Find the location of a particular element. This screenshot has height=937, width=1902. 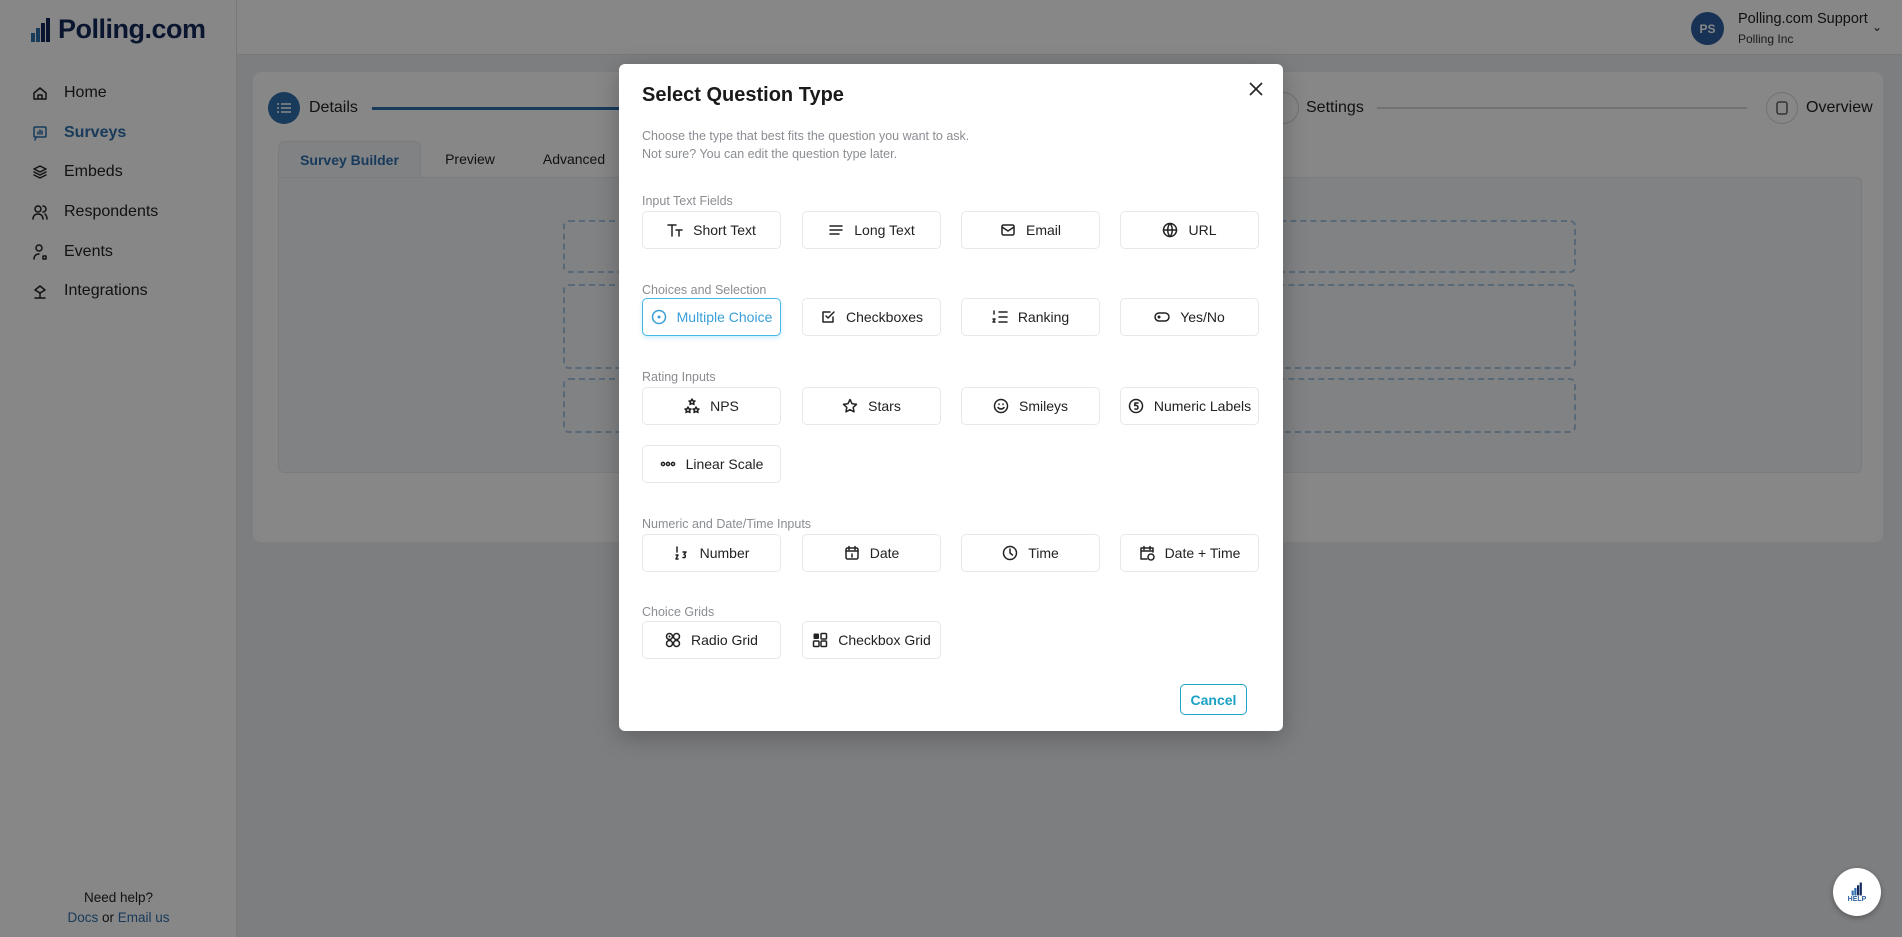

help-button: HELP is located at coordinates (1857, 892).